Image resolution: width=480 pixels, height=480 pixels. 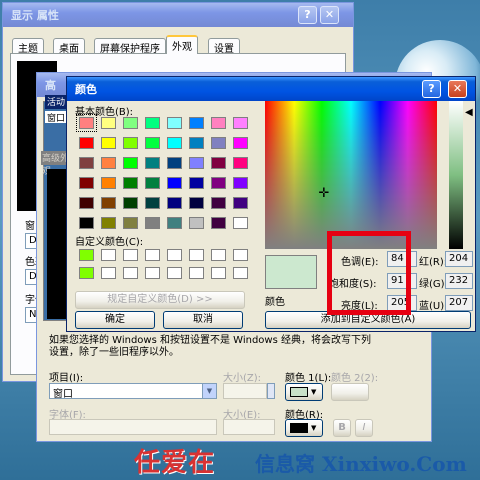 I want to click on tab-theme: 主题, so click(x=28, y=46).